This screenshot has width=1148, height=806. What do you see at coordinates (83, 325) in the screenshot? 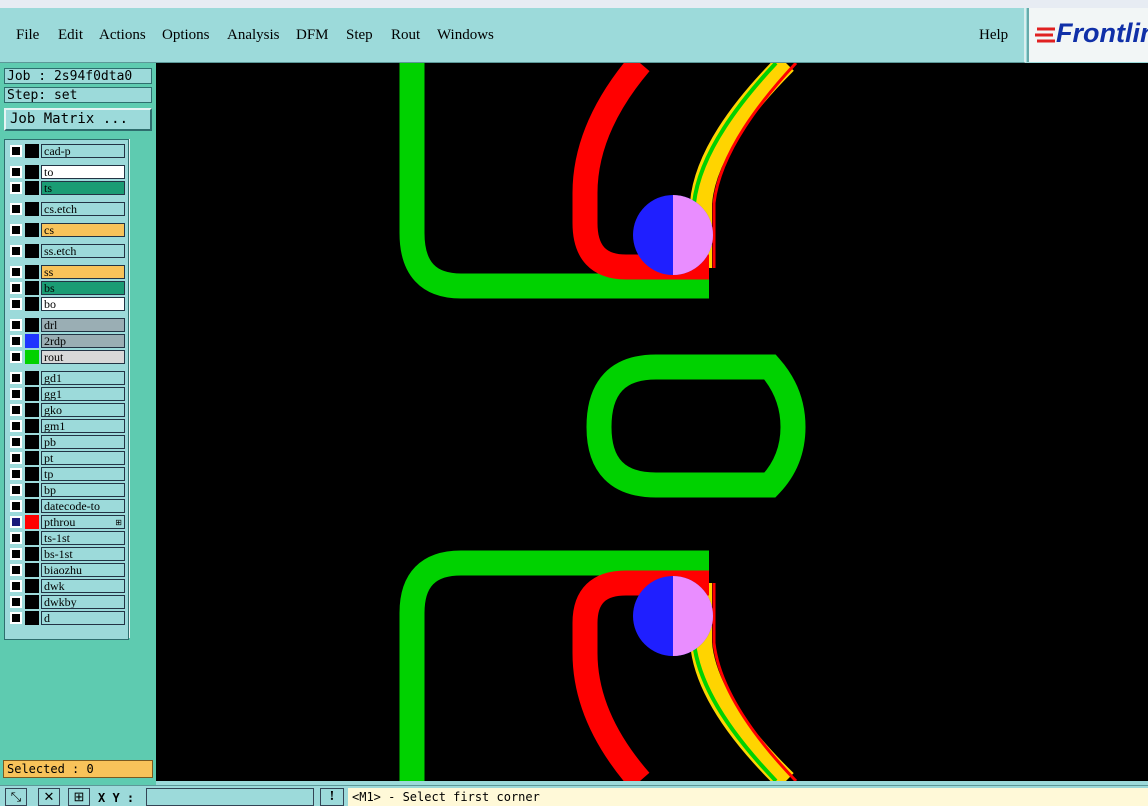
I see `layer-name: drl` at bounding box center [83, 325].